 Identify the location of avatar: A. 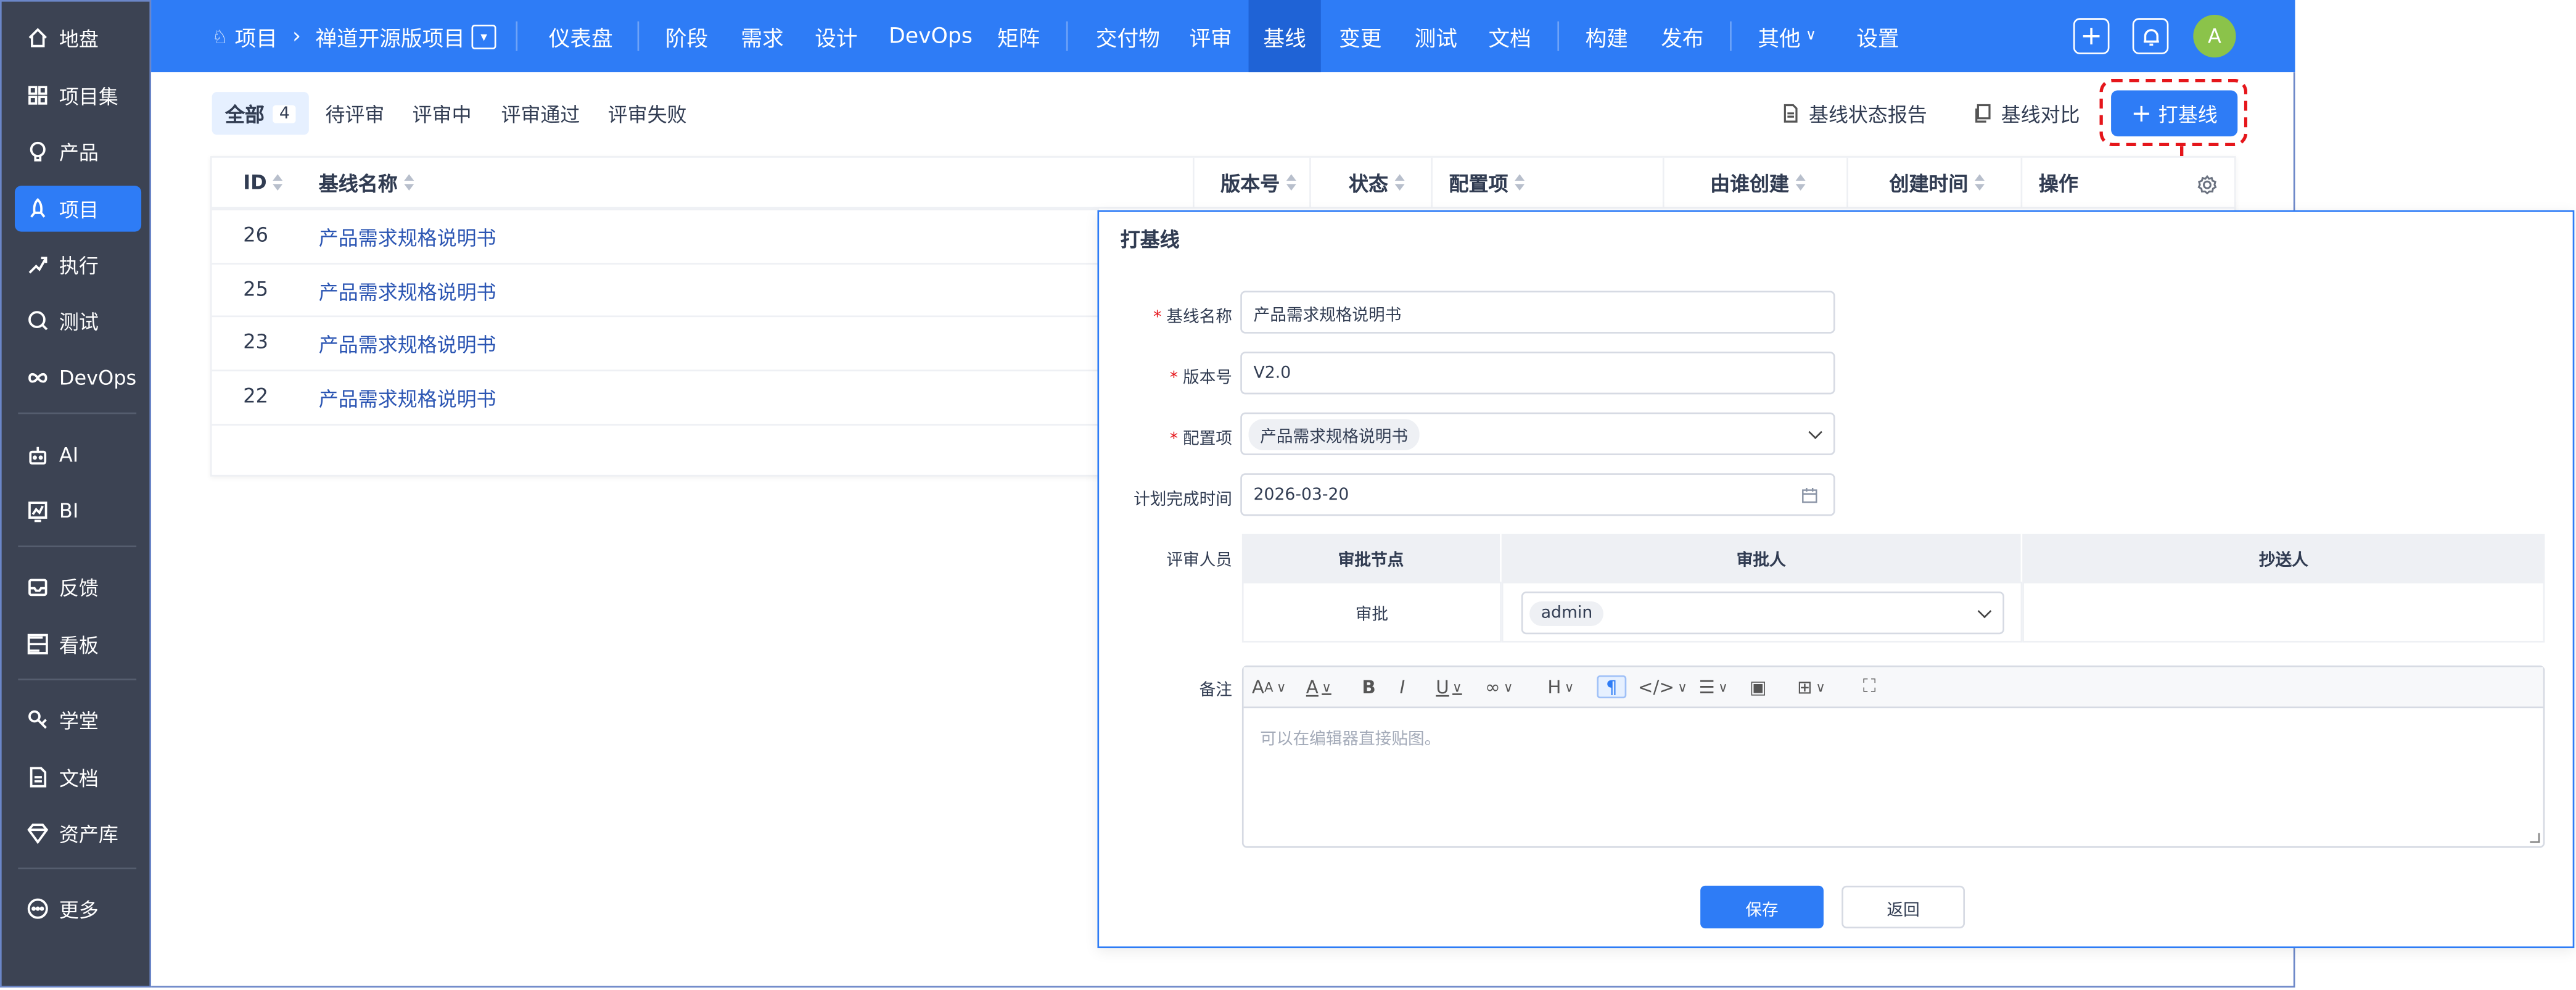
(2214, 36).